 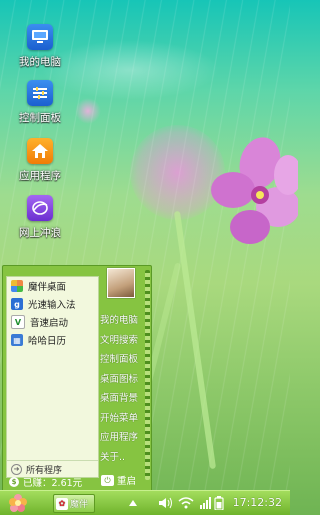 I want to click on program-list: 魔伴桌面 g 光速输入法 V 音速启动 ▦ 哈哈日历 ➜ 所有程序, so click(x=52, y=377).